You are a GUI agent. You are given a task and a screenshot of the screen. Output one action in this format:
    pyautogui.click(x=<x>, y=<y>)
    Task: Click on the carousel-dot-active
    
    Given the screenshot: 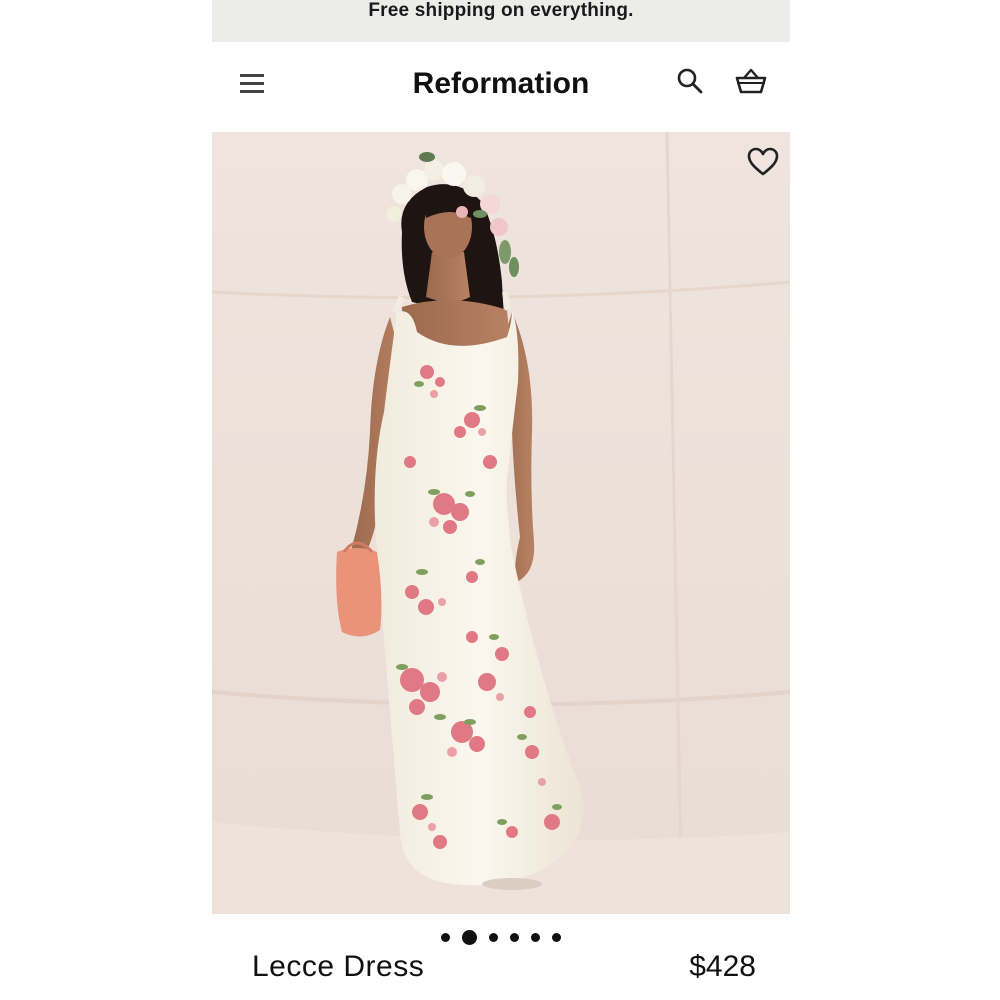 What is the action you would take?
    pyautogui.click(x=469, y=937)
    